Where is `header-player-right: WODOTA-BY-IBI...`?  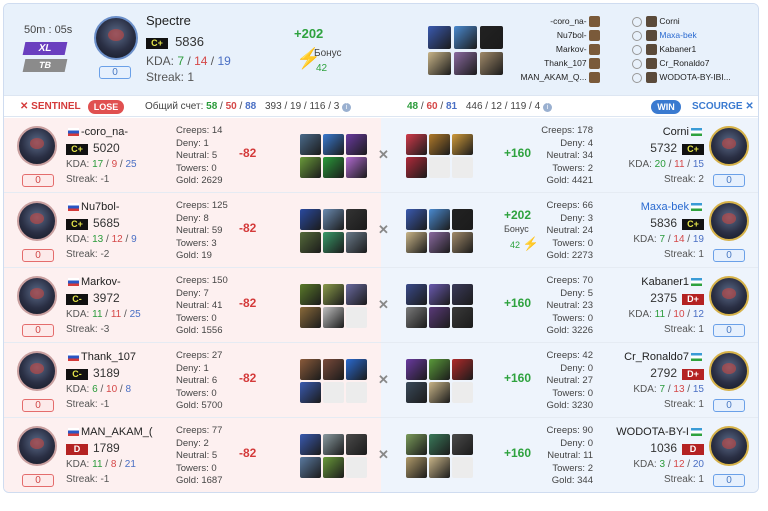 header-player-right: WODOTA-BY-IBI... is located at coordinates (688, 78).